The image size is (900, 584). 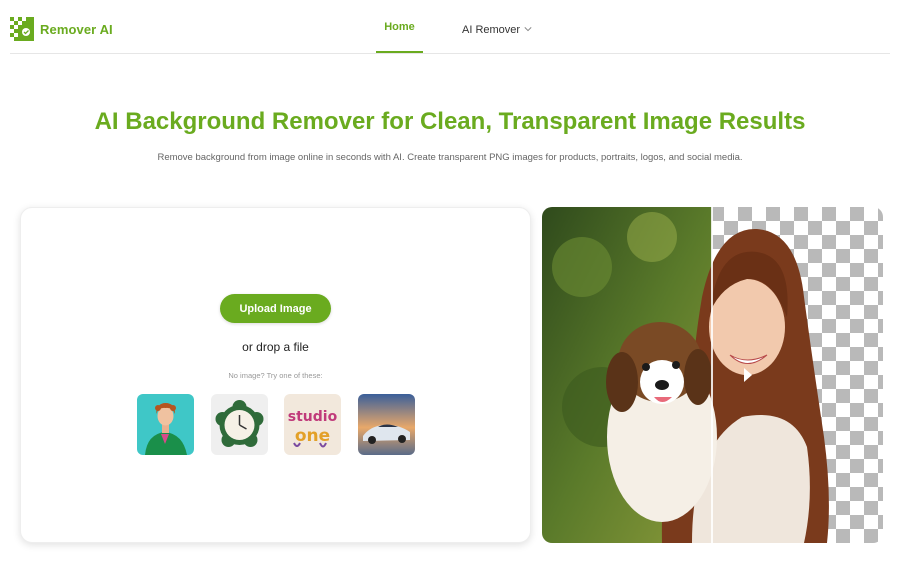 What do you see at coordinates (748, 375) in the screenshot?
I see `arrow-right-icon` at bounding box center [748, 375].